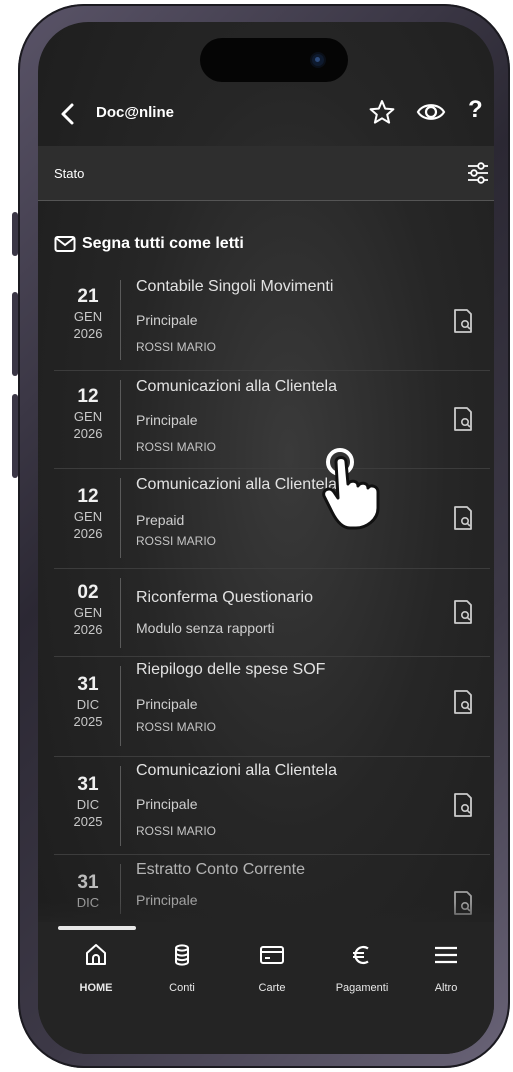 This screenshot has height=1072, width=513. Describe the element at coordinates (182, 988) in the screenshot. I see `nav-label: Conti` at that location.